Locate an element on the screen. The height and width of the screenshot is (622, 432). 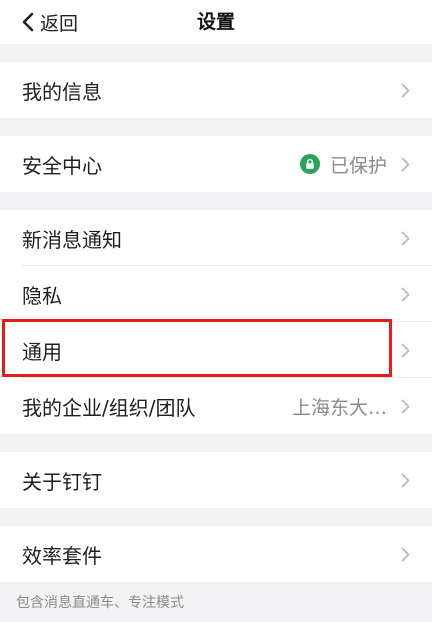
security-status-text: 已保护 is located at coordinates (358, 165).